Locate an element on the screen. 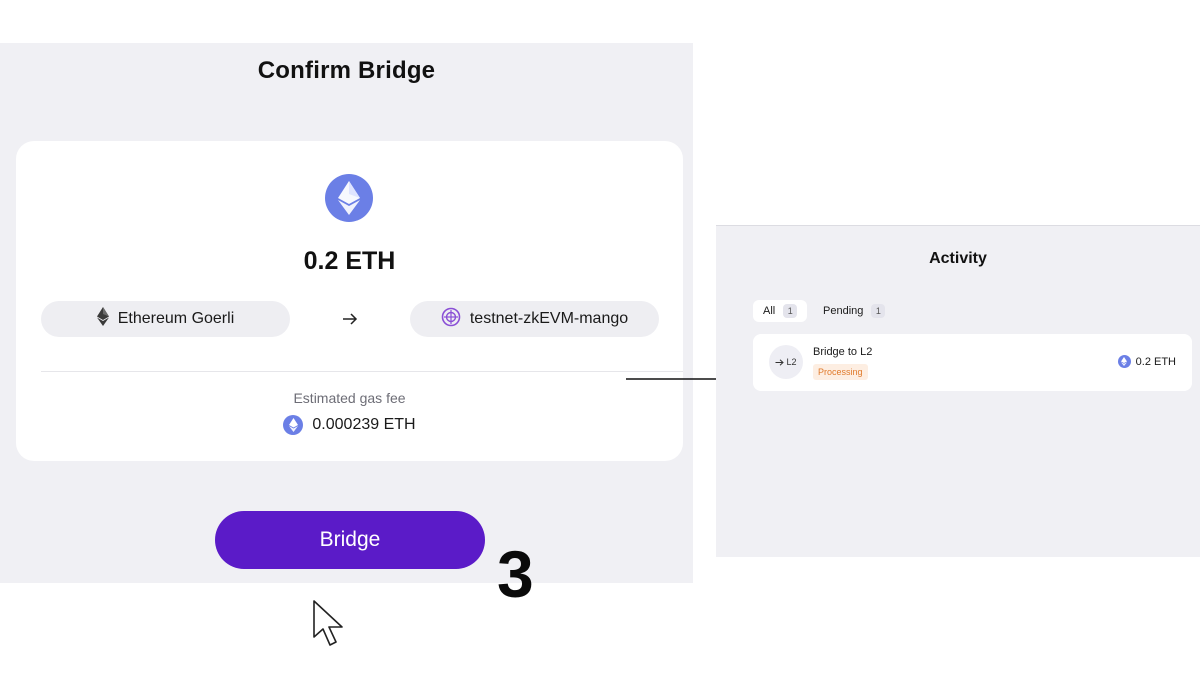  activity-item-amount: 0.2 ETH is located at coordinates (1146, 361).